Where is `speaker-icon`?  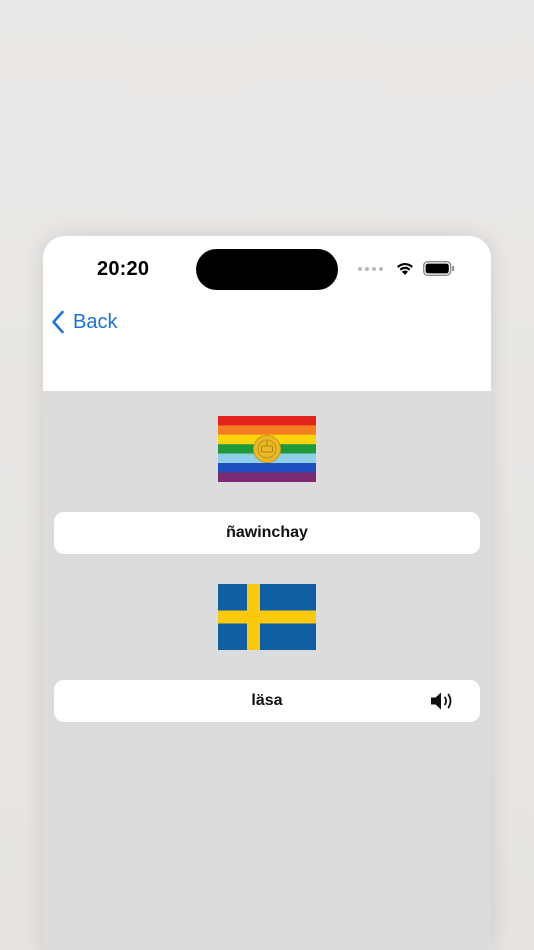
speaker-icon is located at coordinates (443, 701).